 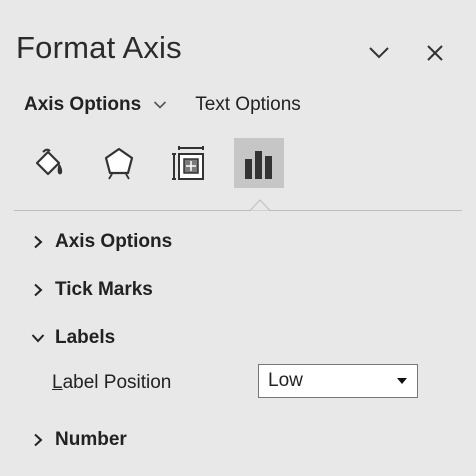 I want to click on close-icon, so click(x=435, y=53).